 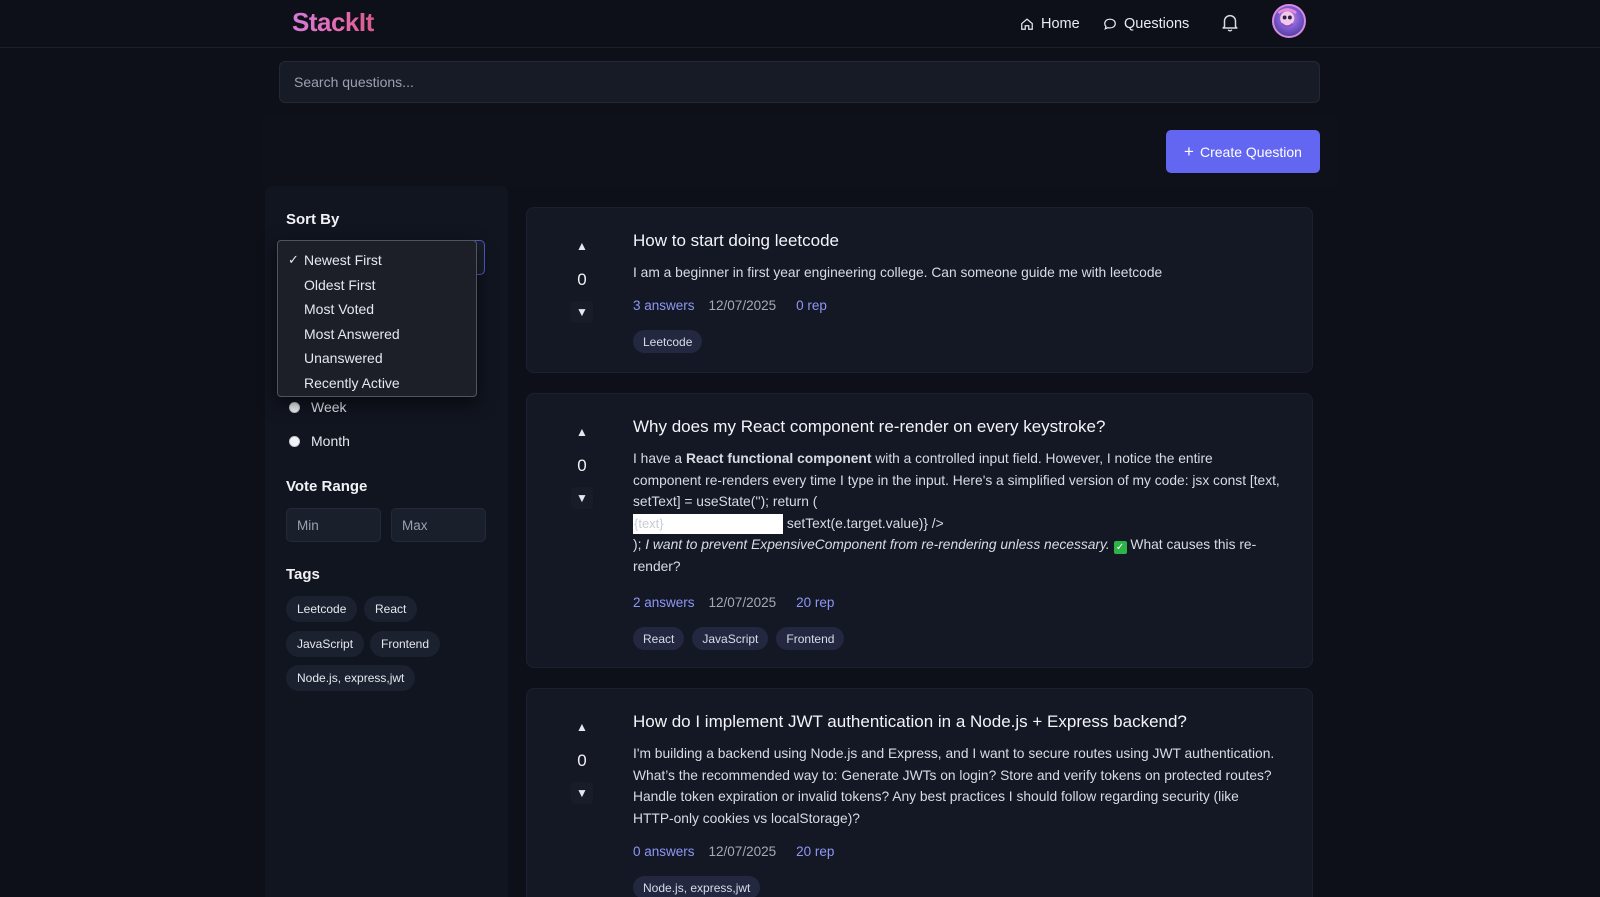 What do you see at coordinates (325, 644) in the screenshot?
I see `tag-filter-javascript: JavaScript` at bounding box center [325, 644].